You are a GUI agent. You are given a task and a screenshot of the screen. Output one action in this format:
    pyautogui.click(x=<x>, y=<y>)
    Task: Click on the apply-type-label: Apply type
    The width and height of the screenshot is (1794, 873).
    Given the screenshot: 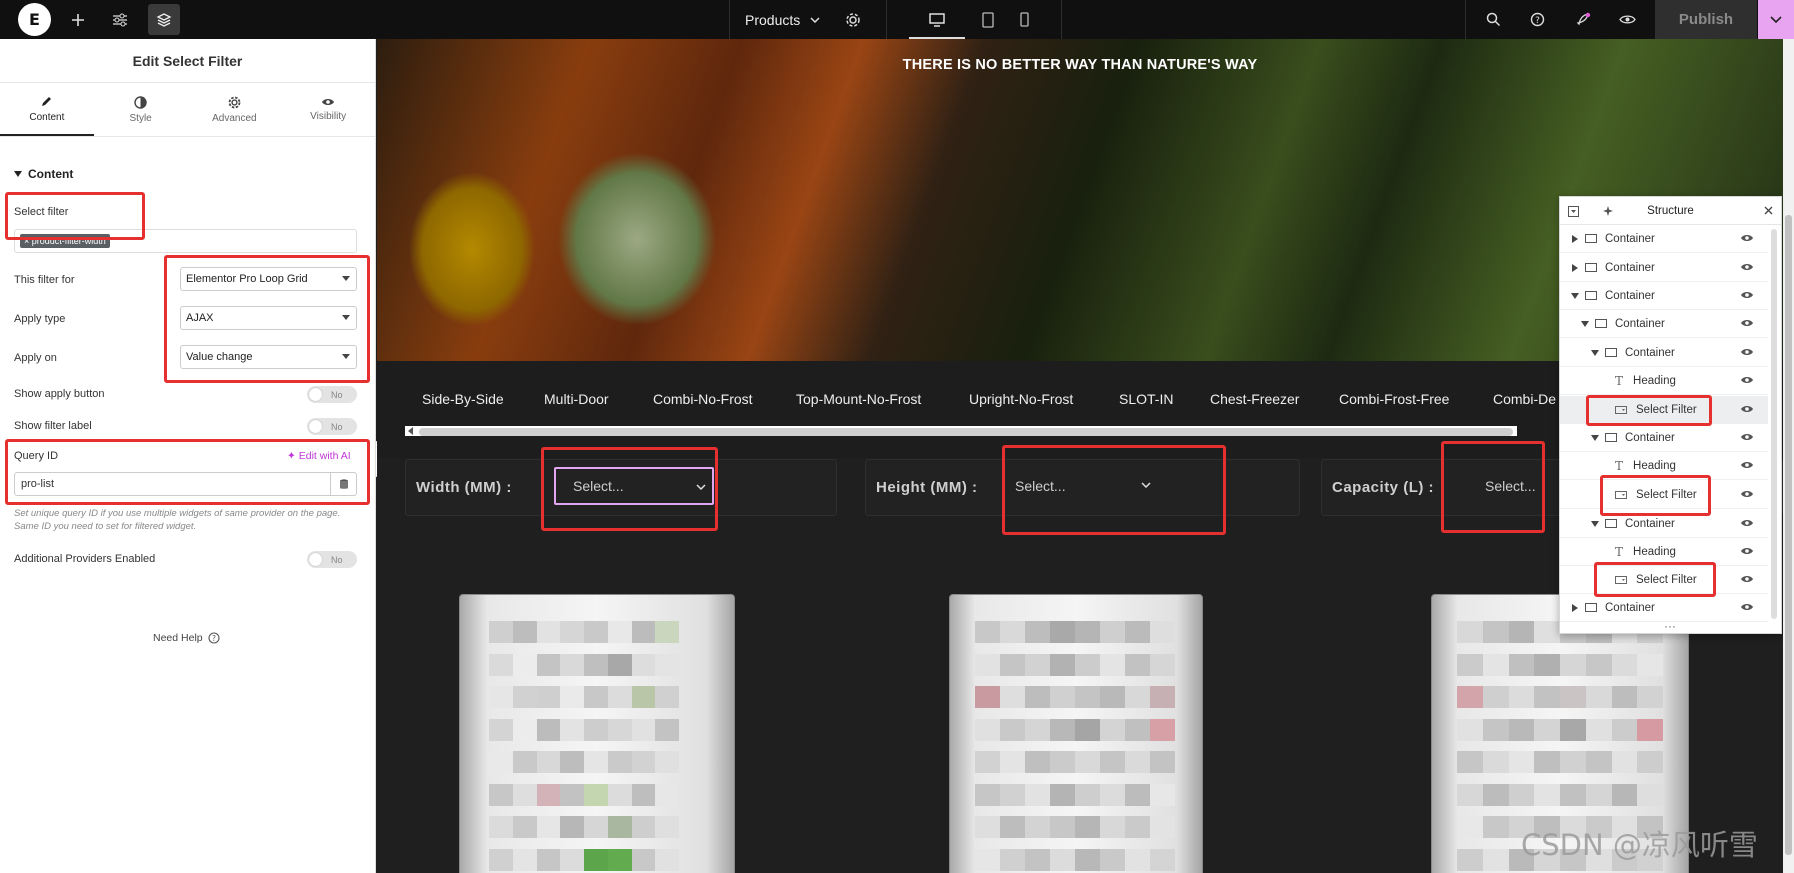 What is the action you would take?
    pyautogui.click(x=40, y=319)
    